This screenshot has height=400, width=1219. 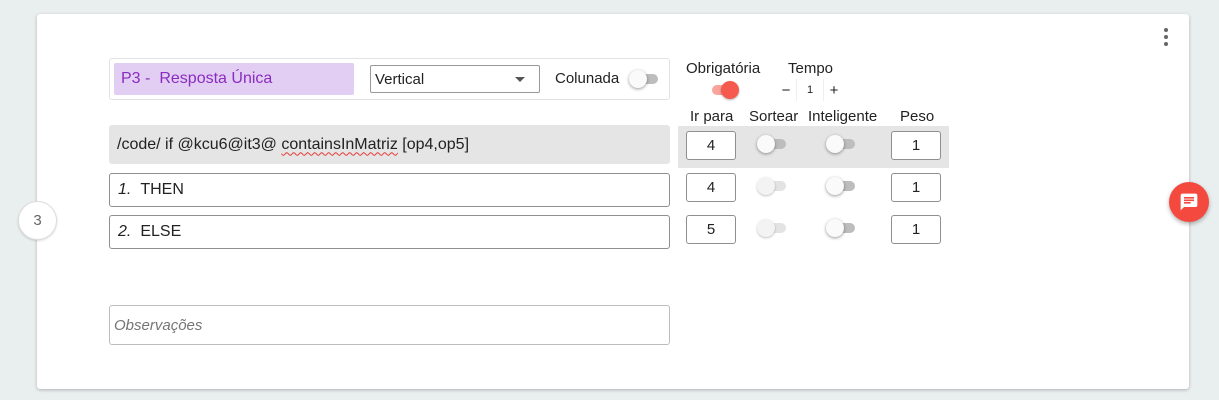 I want to click on option-number: 2., so click(x=125, y=231).